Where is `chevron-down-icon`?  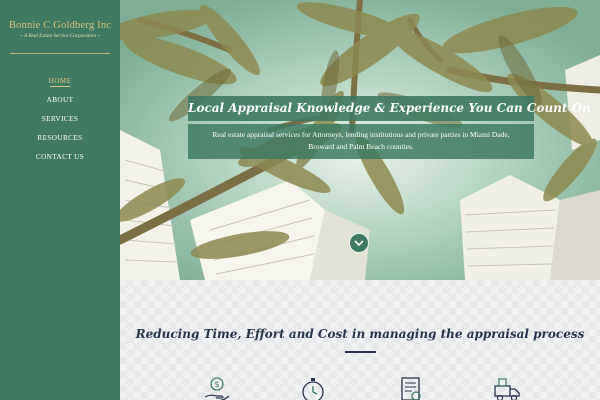 chevron-down-icon is located at coordinates (359, 243).